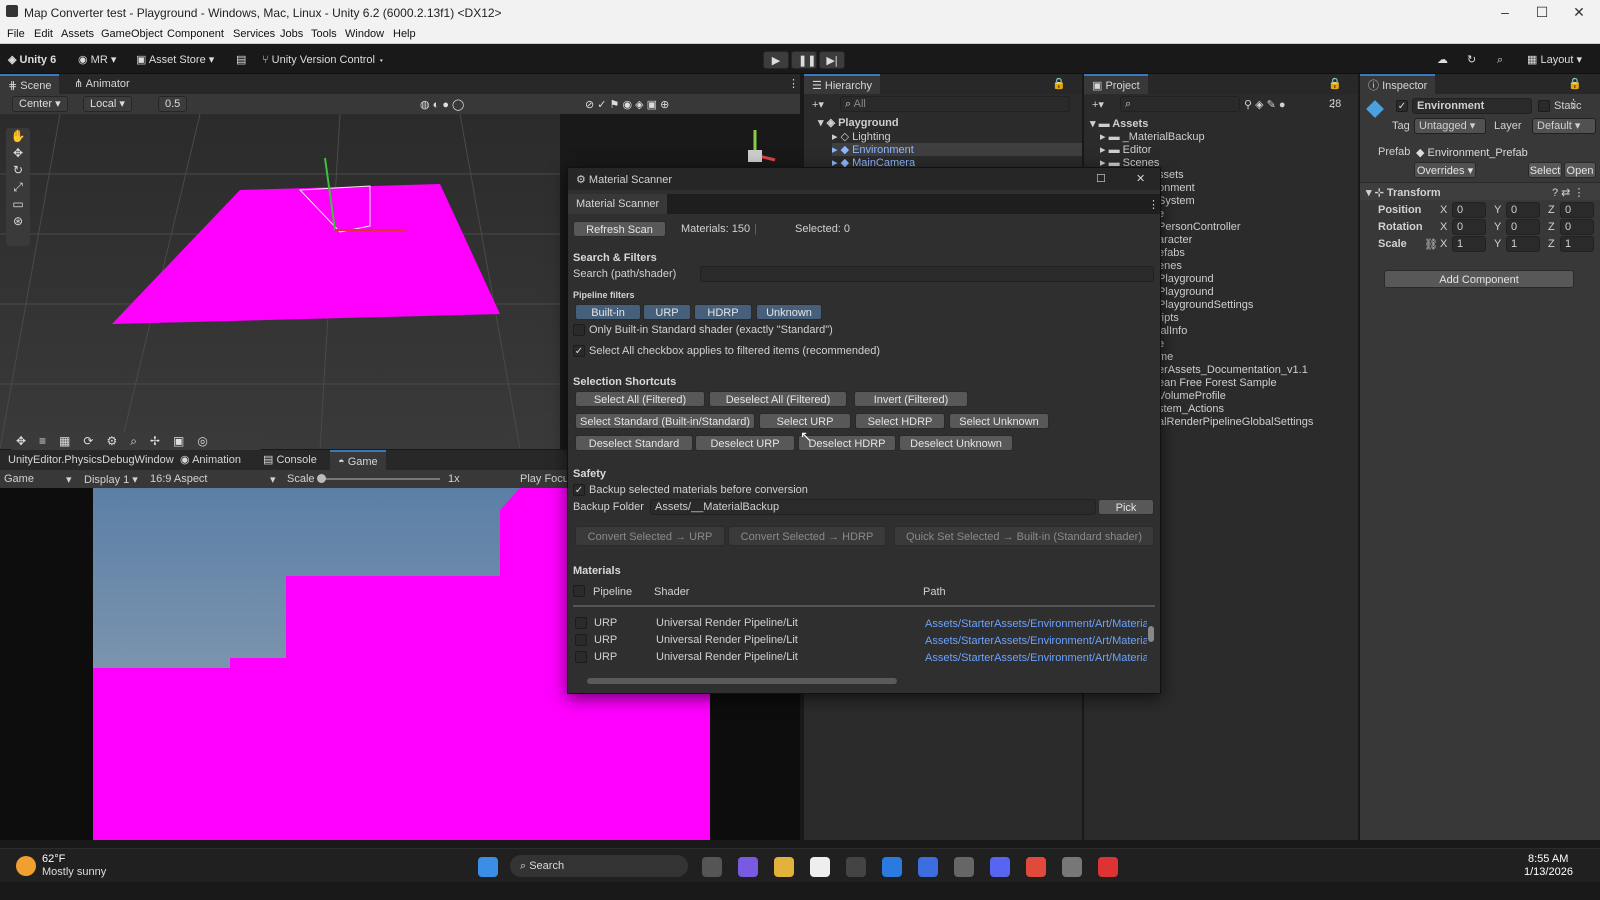 This screenshot has width=1600, height=900. I want to click on scene-view-options: ⊘ ✓ ⚑ ◉ ◈ ▣ ⊕, so click(627, 105).